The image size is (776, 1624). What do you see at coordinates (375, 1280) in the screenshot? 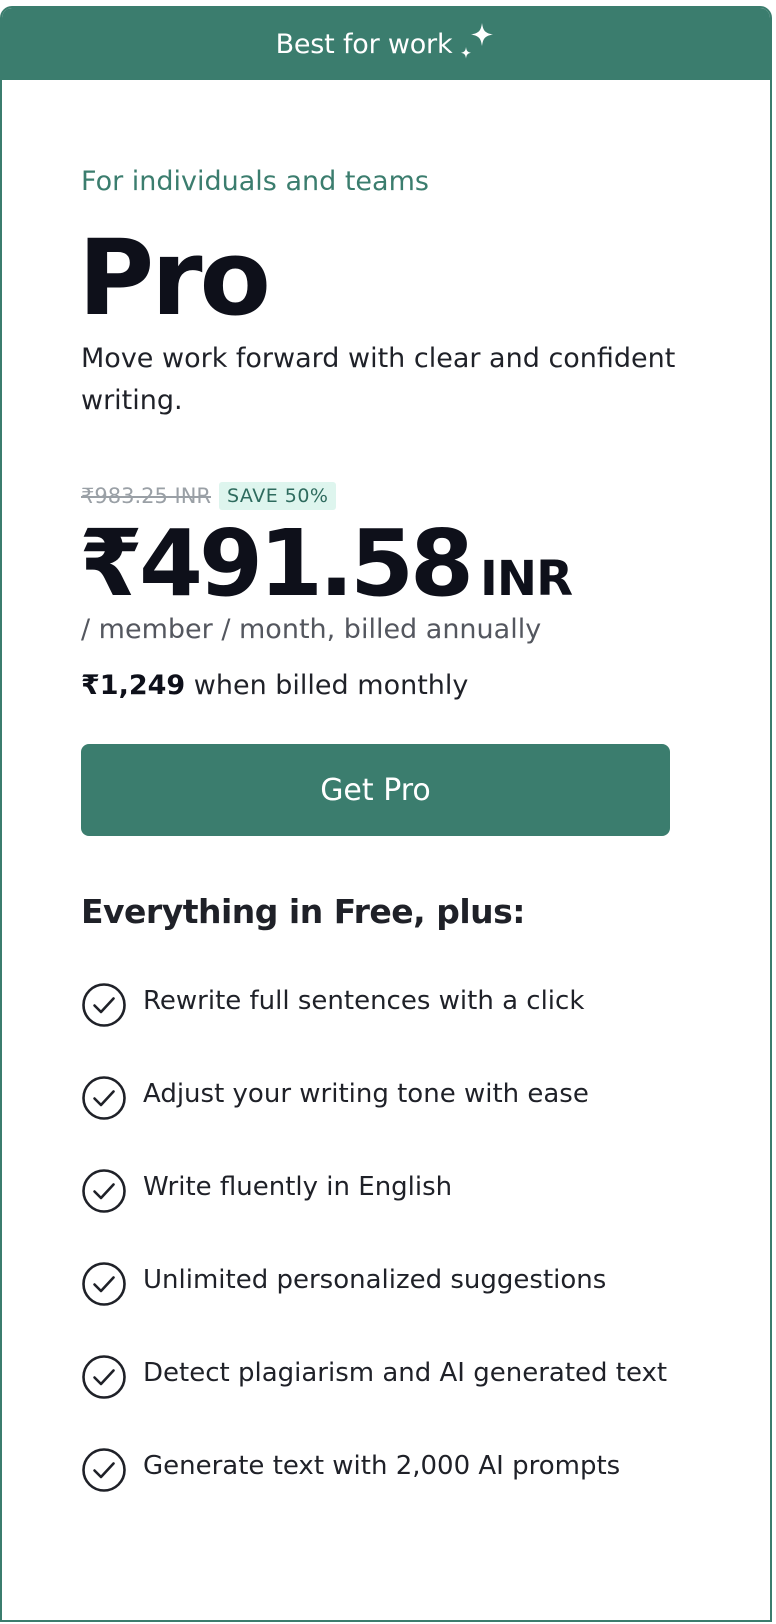
I see `feature-label: Unlimited personalized suggestions` at bounding box center [375, 1280].